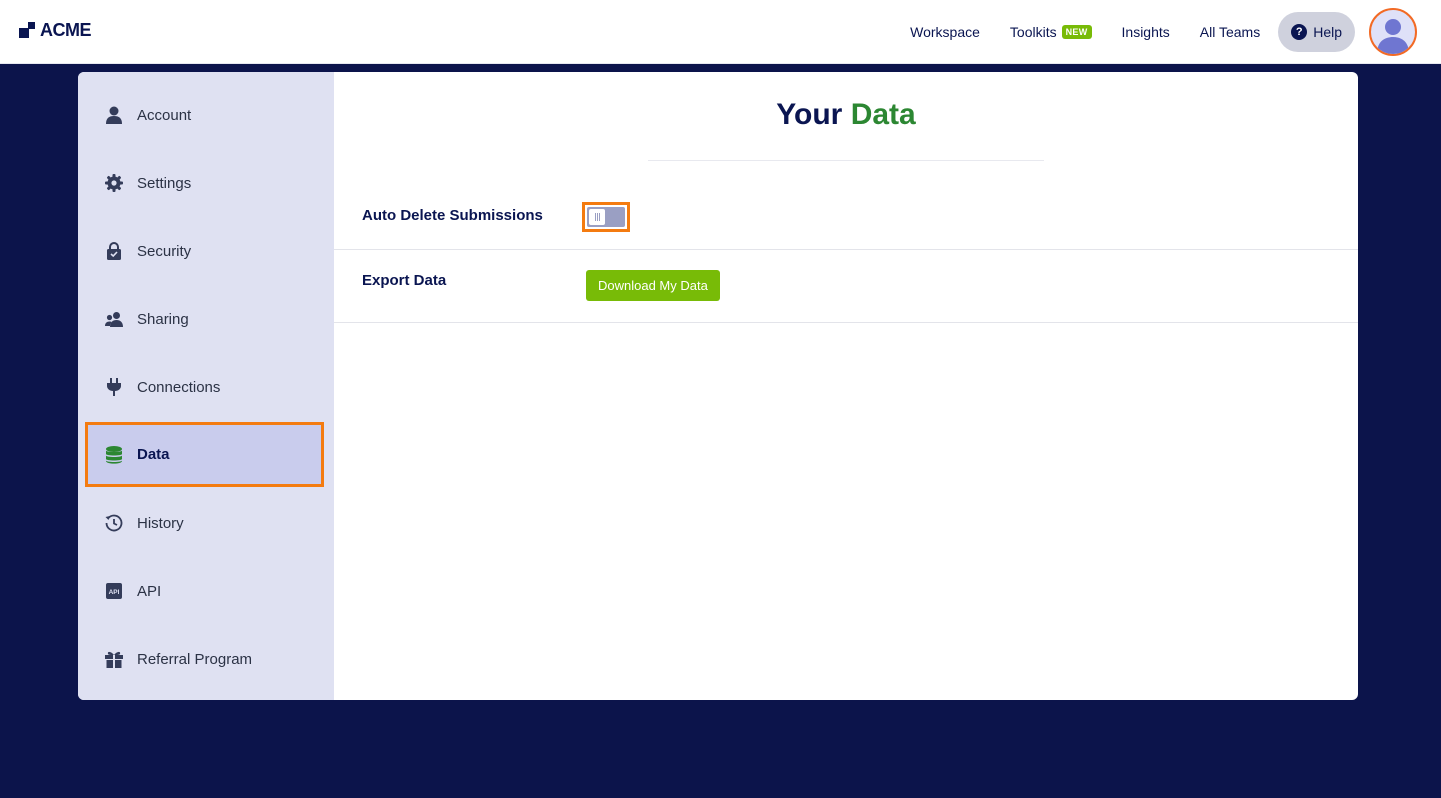 The width and height of the screenshot is (1441, 798). Describe the element at coordinates (883, 114) in the screenshot. I see `page-title-accent: Data` at that location.